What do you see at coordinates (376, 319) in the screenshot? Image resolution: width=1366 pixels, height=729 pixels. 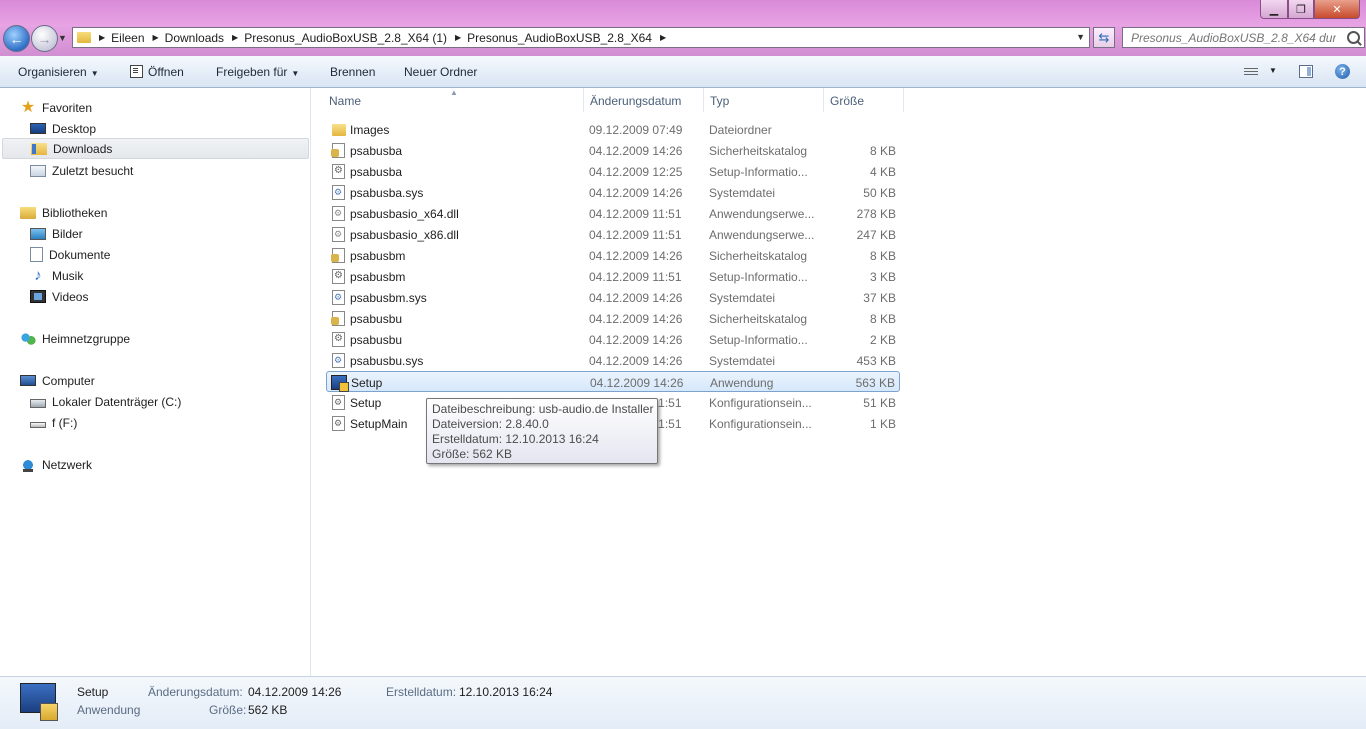 I see `file-name: psabusbu` at bounding box center [376, 319].